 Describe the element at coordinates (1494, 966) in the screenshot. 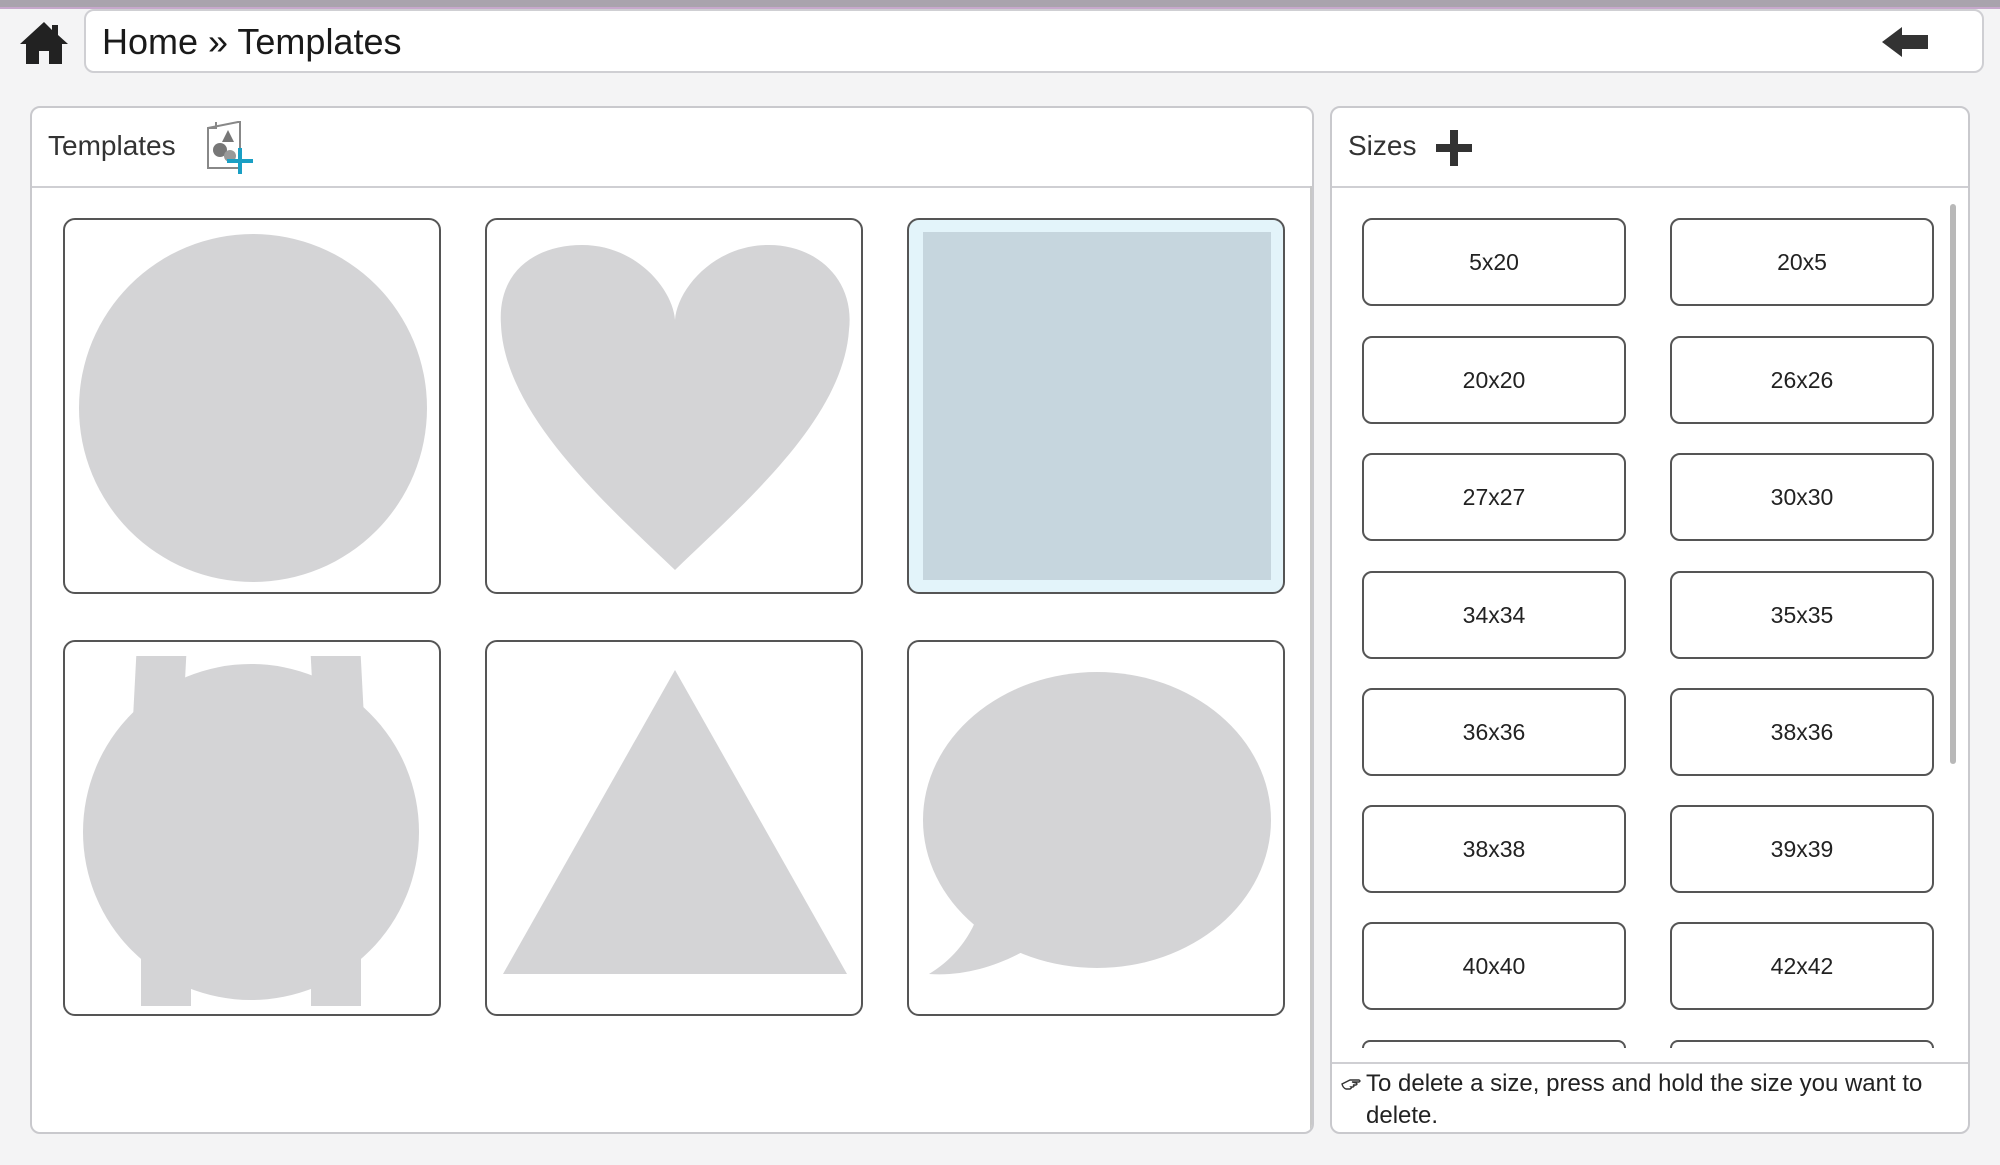

I see `size-button: 40x40` at that location.